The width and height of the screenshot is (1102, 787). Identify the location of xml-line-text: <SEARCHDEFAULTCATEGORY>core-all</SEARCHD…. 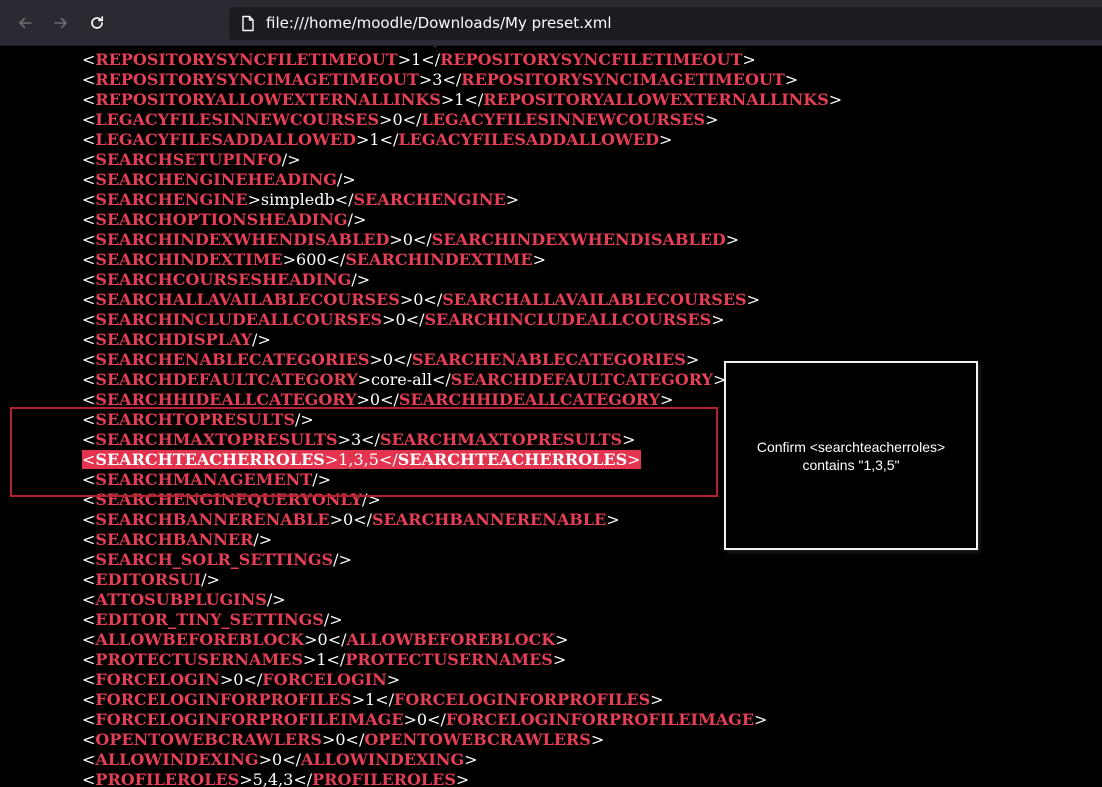
(404, 379).